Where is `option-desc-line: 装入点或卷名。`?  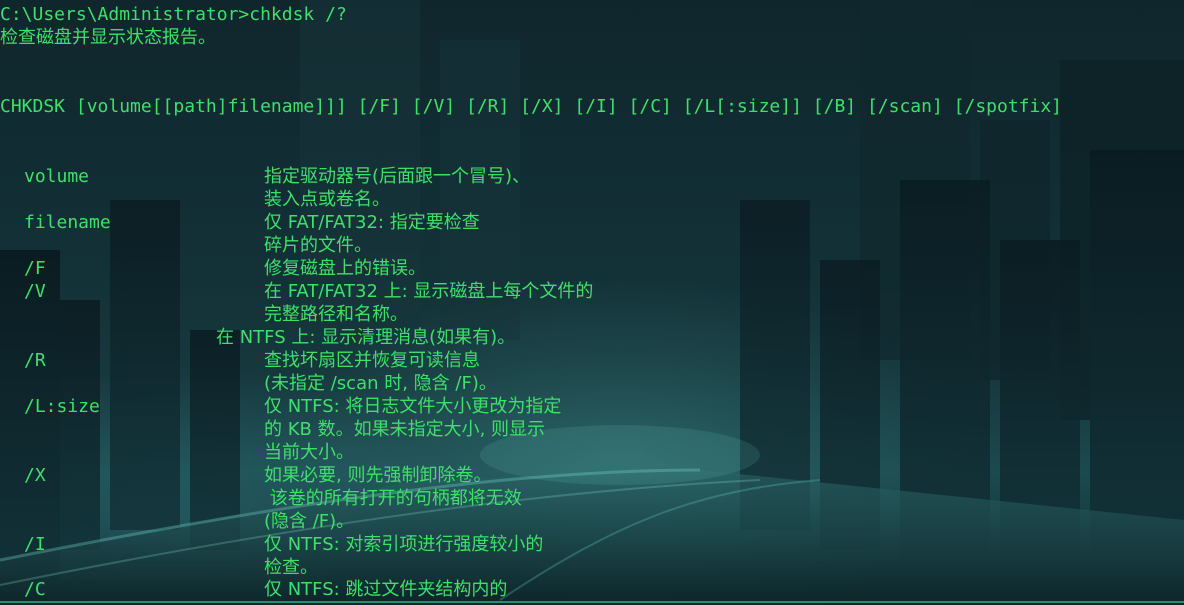 option-desc-line: 装入点或卷名。 is located at coordinates (327, 199).